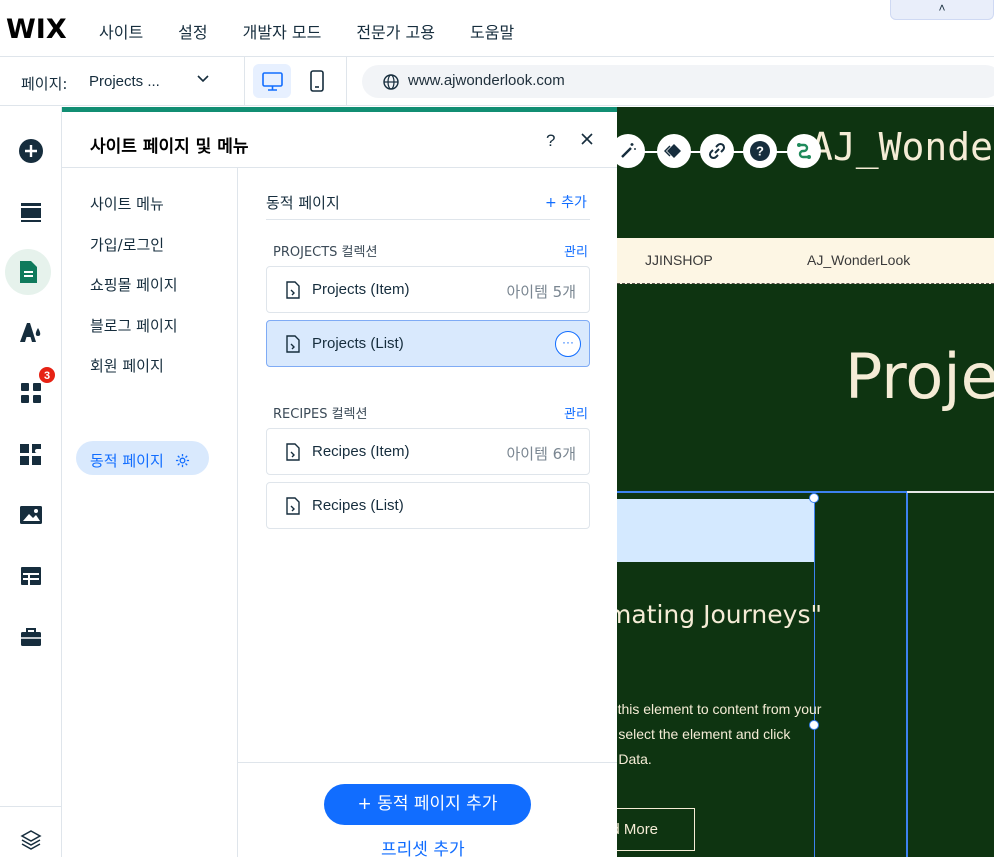 This screenshot has height=857, width=994. What do you see at coordinates (628, 150) in the screenshot?
I see `magic-wand-icon` at bounding box center [628, 150].